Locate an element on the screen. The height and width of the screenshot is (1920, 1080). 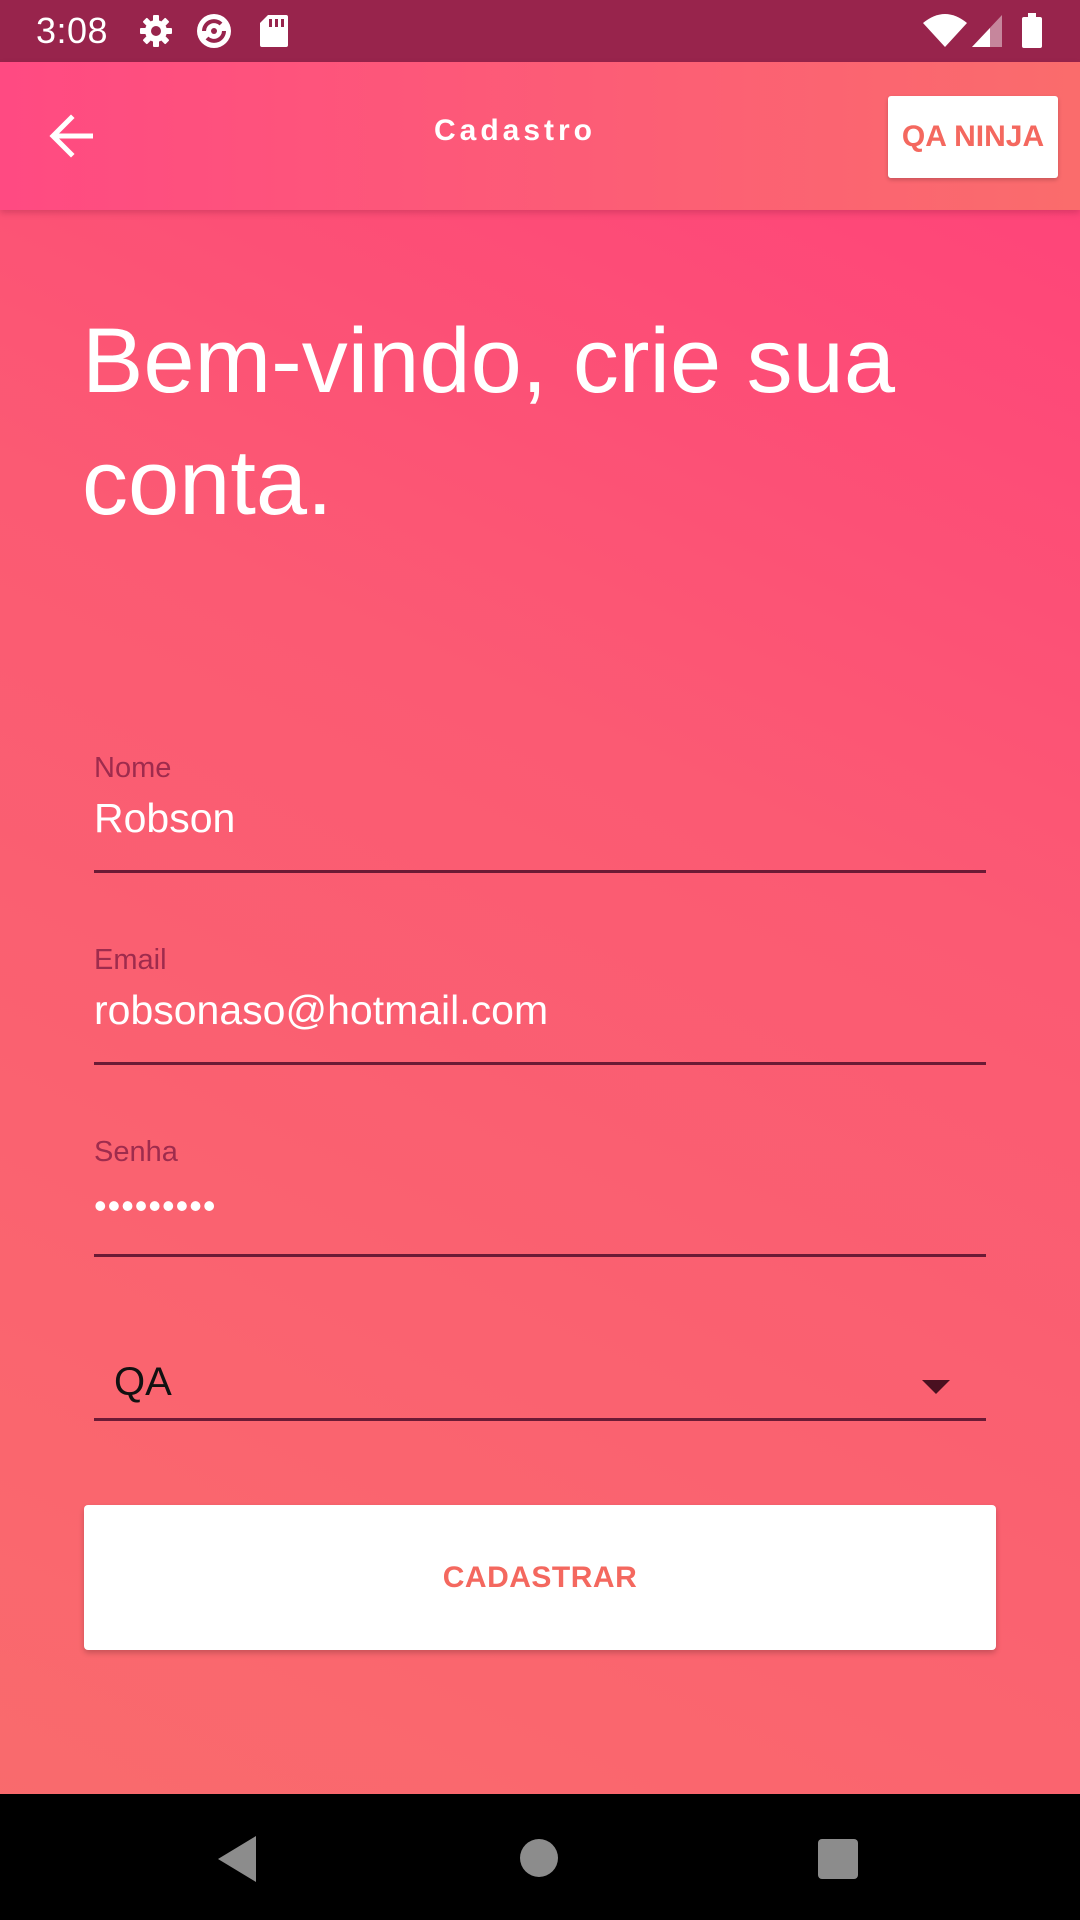
nav-home-icon is located at coordinates (539, 1858).